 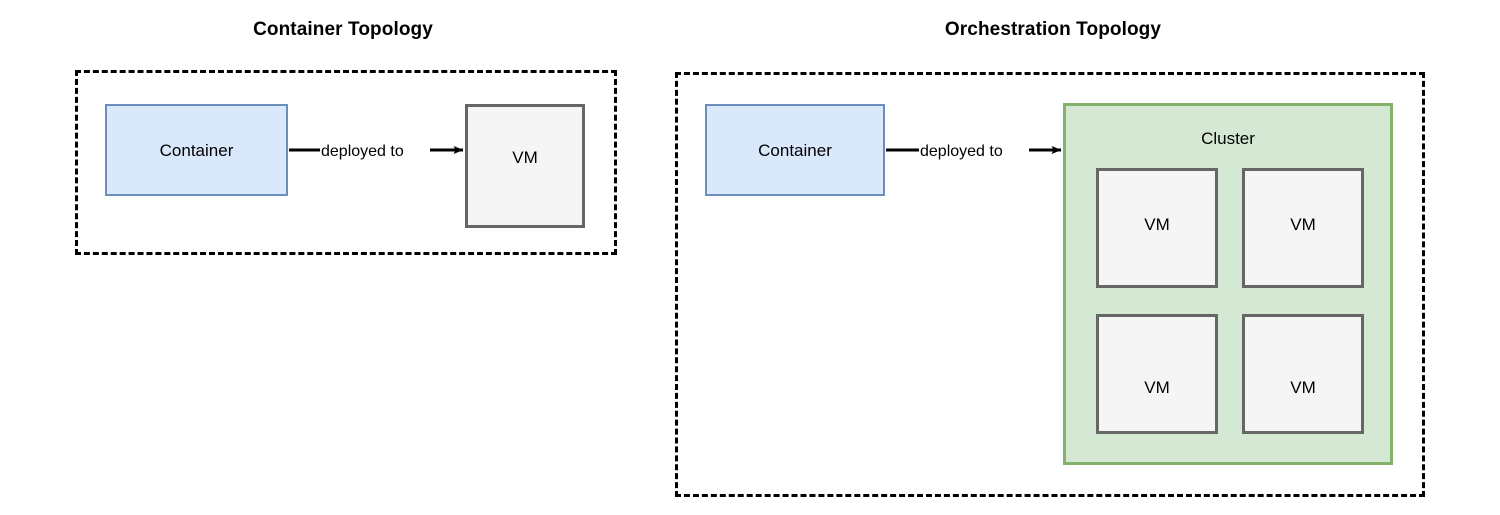 What do you see at coordinates (362, 151) in the screenshot?
I see `edge-label-deployed-to-left: deployed to` at bounding box center [362, 151].